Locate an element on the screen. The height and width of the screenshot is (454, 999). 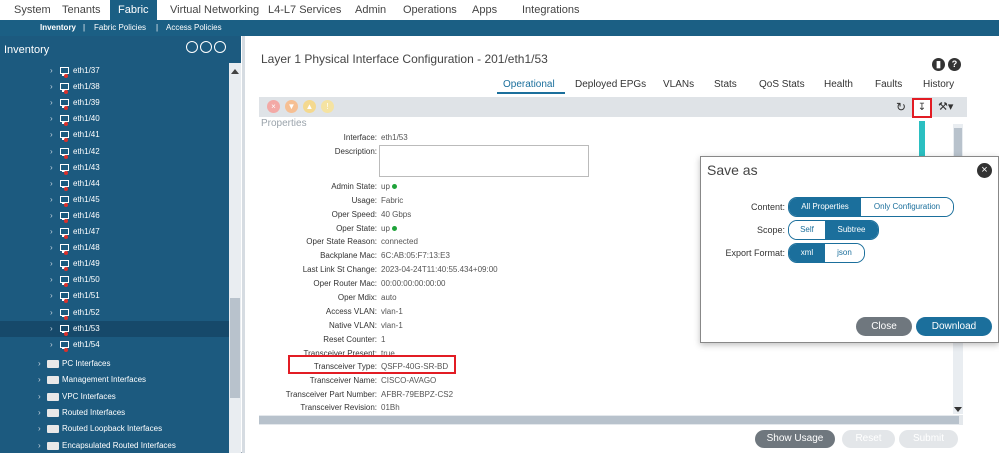
tab-faults: Faults is located at coordinates (888, 84).